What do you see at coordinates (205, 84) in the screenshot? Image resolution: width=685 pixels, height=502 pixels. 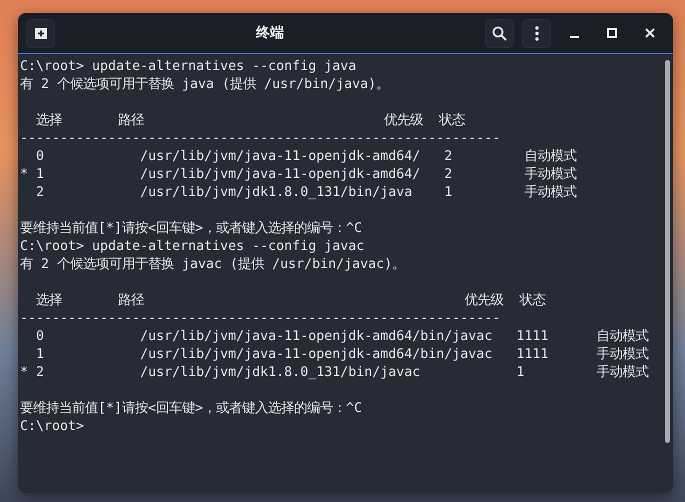 I see `terminal-line: 有 2 个候选项可用于替换 java (提供 /usr/bin/java)。` at bounding box center [205, 84].